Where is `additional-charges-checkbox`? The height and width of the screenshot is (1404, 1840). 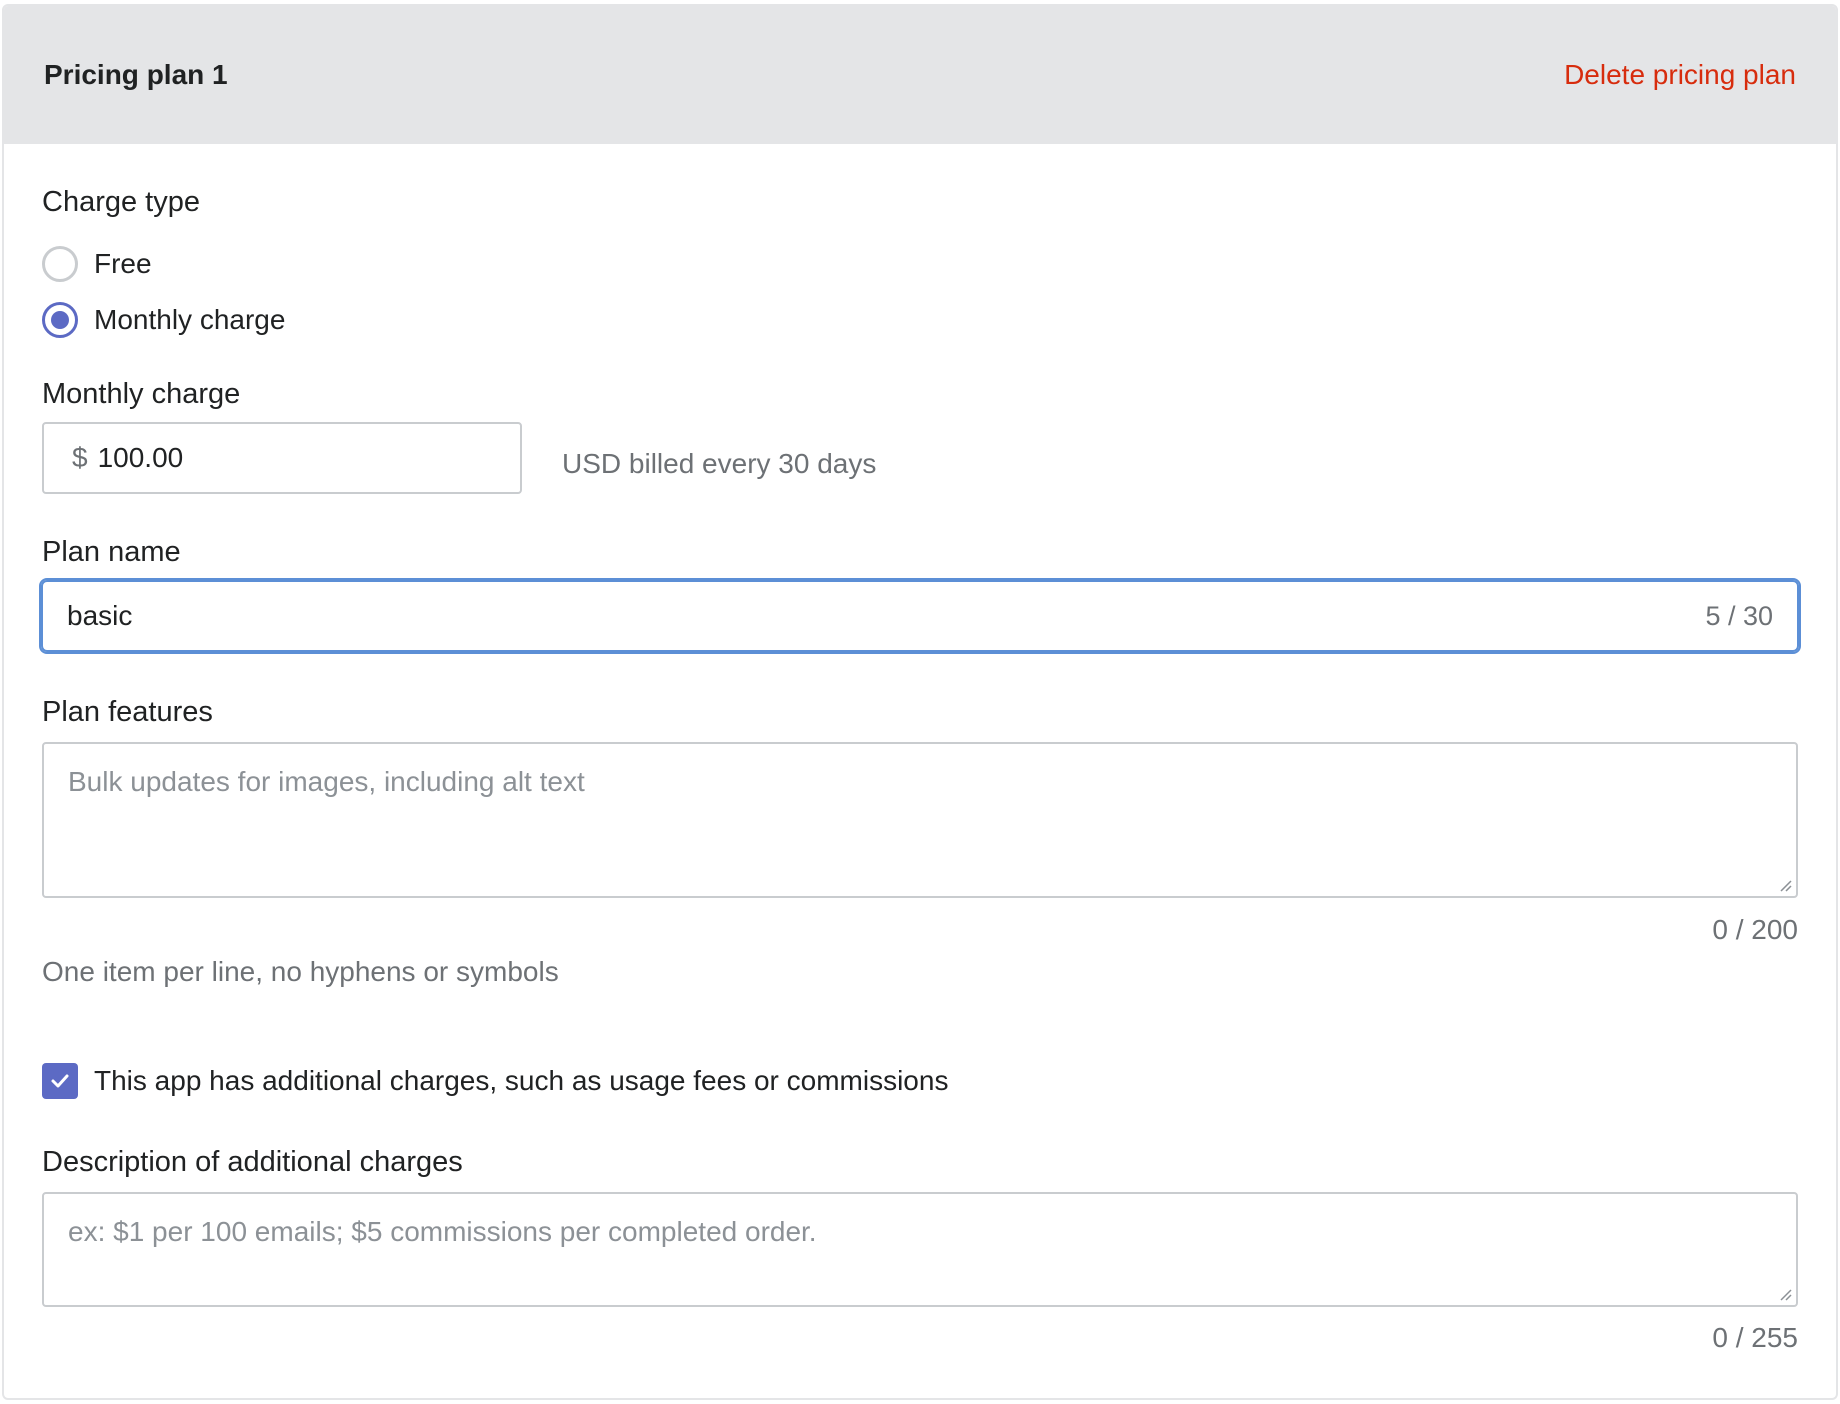 additional-charges-checkbox is located at coordinates (60, 1081).